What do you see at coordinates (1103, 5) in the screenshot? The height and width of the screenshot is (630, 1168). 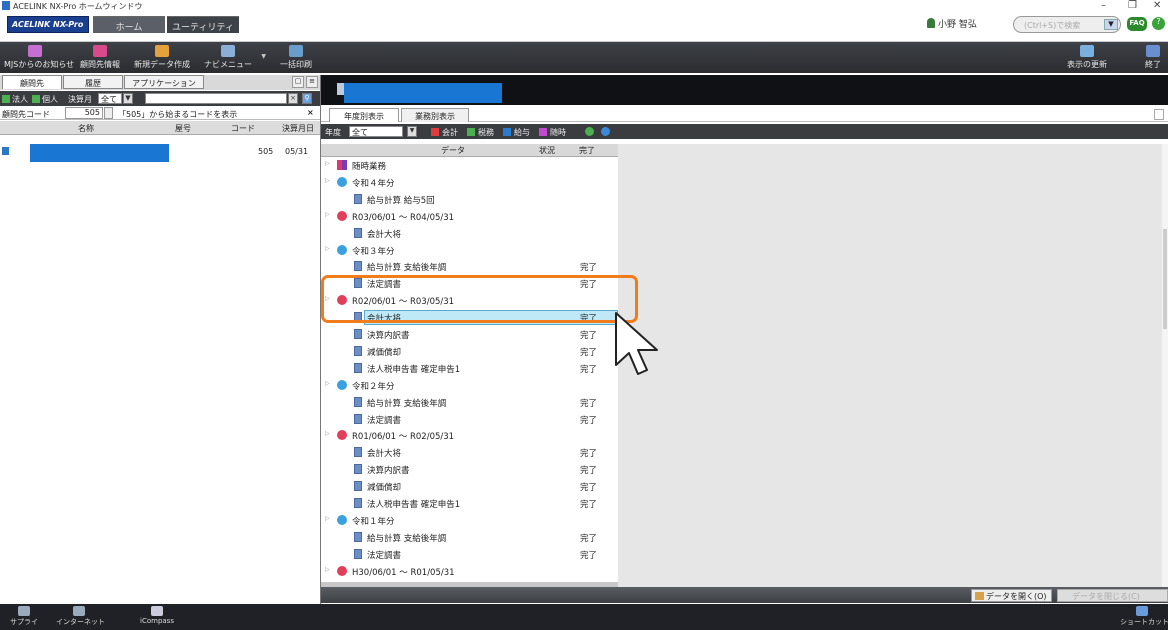 I see `minimize-button: –` at bounding box center [1103, 5].